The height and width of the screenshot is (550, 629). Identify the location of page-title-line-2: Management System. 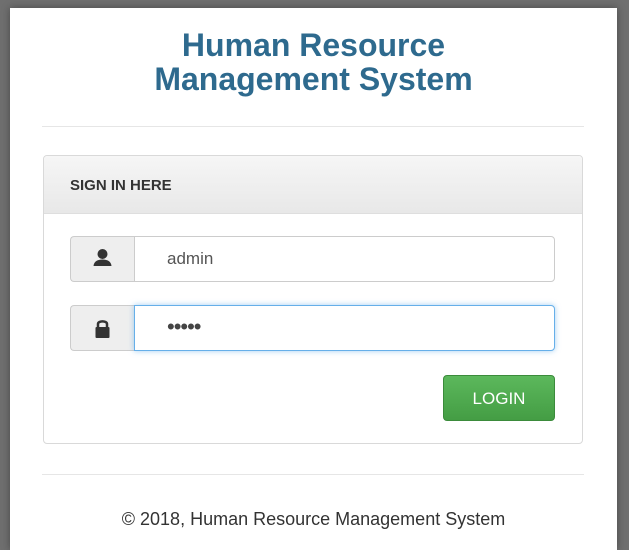
(313, 79).